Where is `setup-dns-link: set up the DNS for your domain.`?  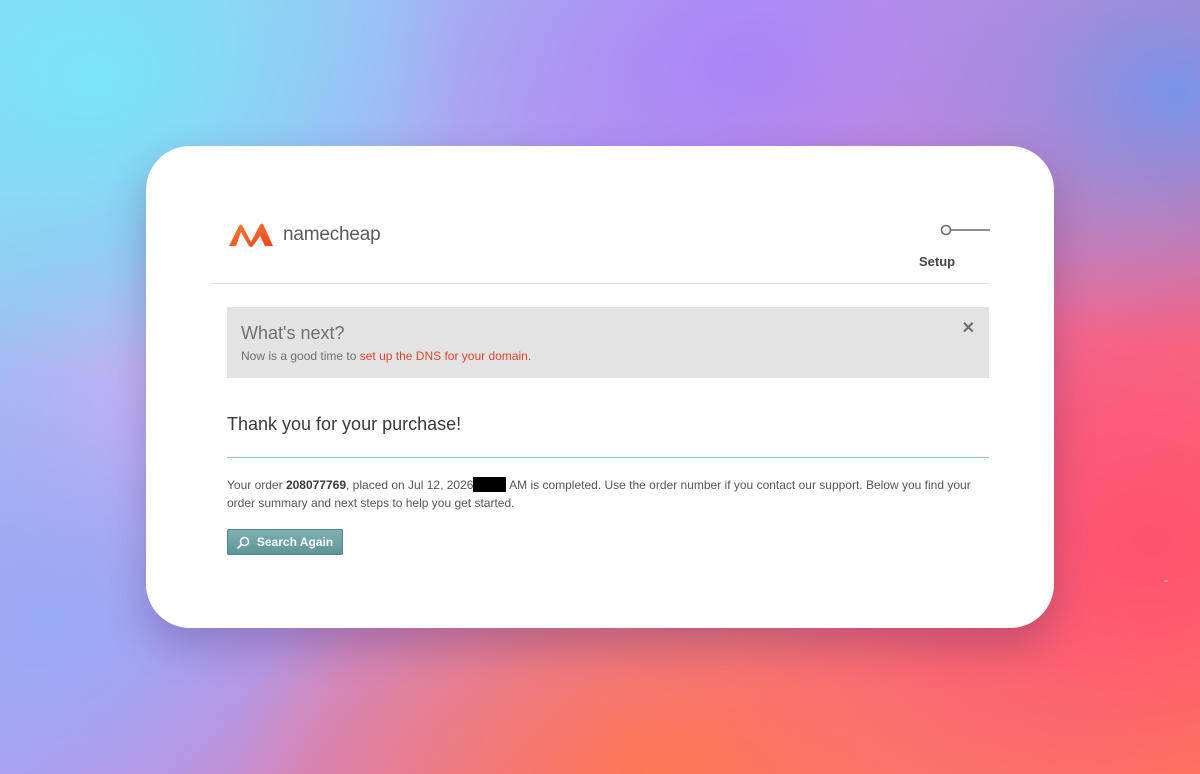 setup-dns-link: set up the DNS for your domain. is located at coordinates (445, 356).